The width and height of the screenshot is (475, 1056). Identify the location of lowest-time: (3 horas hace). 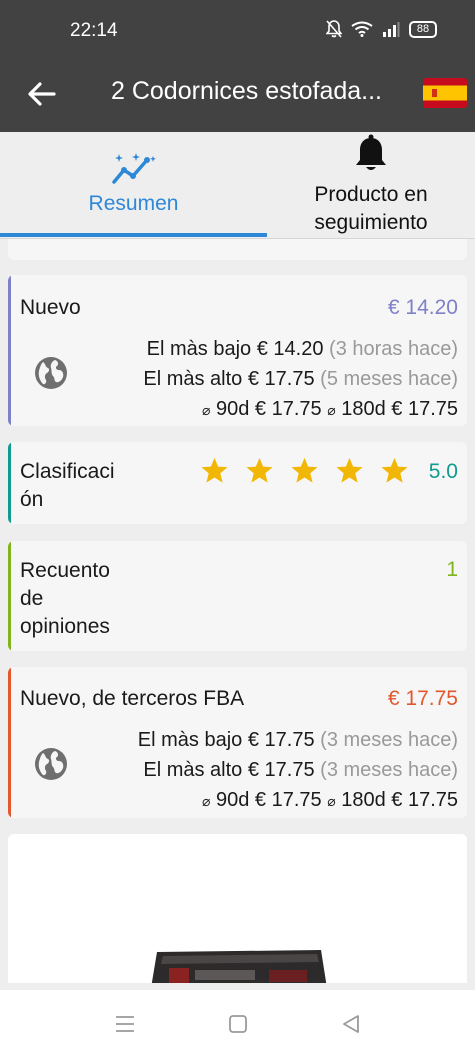
(393, 349).